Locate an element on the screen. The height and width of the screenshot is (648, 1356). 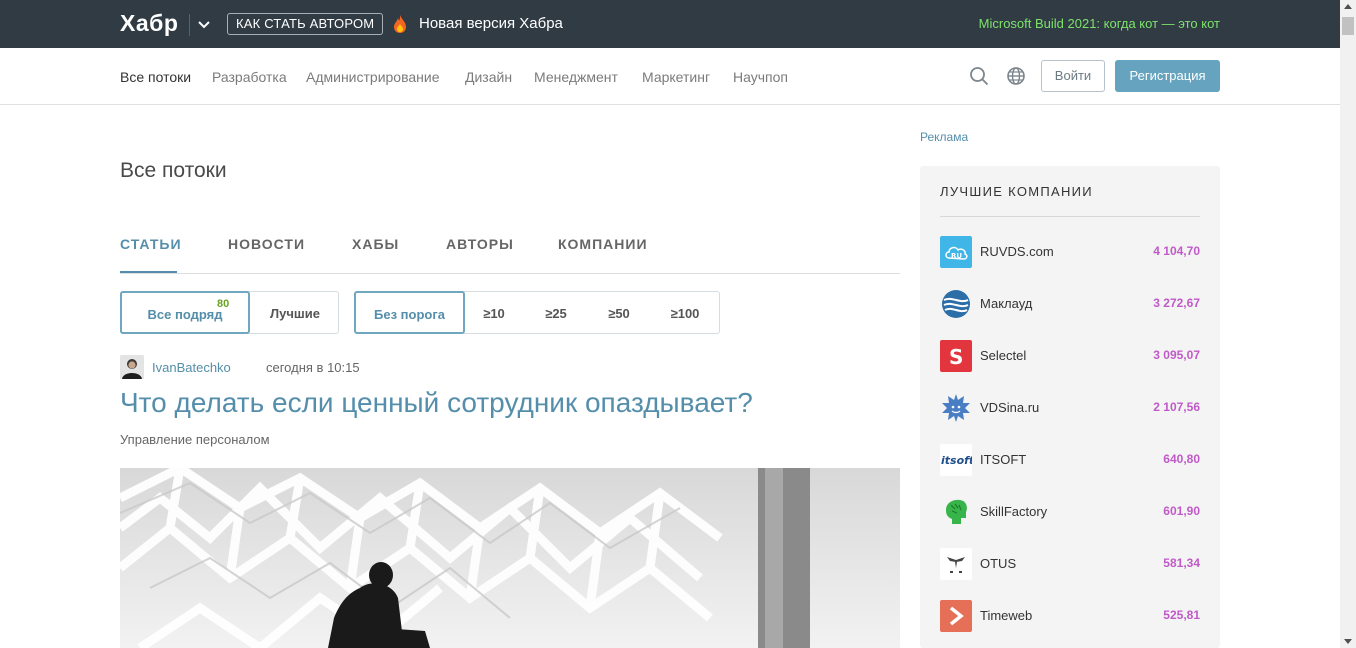
sort-filter-group: Все подряд 80 Лучшие is located at coordinates (229, 312).